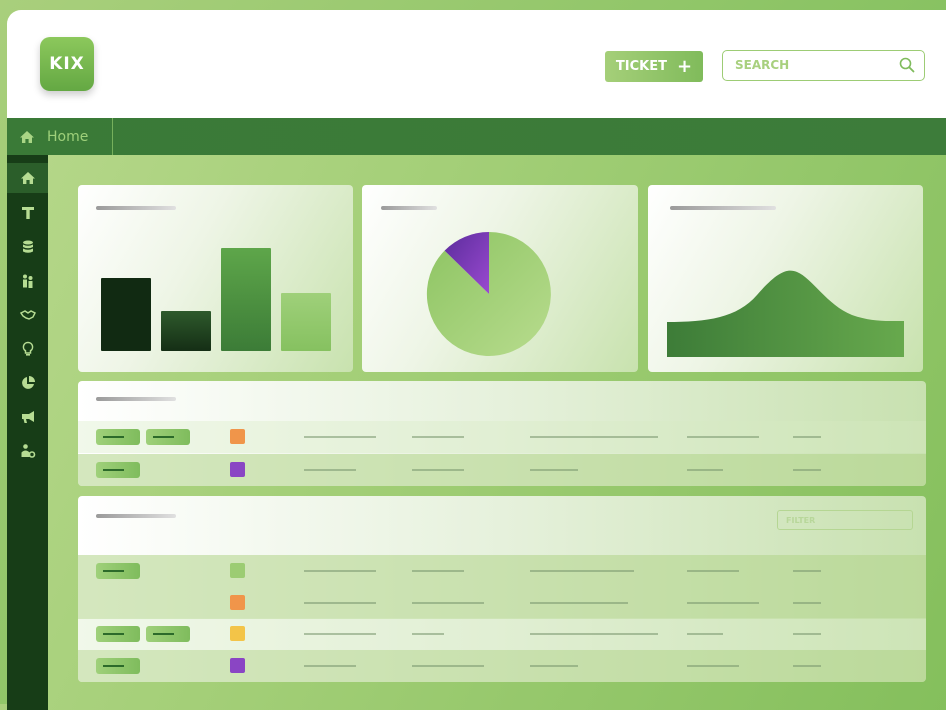 The width and height of the screenshot is (946, 710). I want to click on breadcrumb-bar: Home, so click(476, 136).